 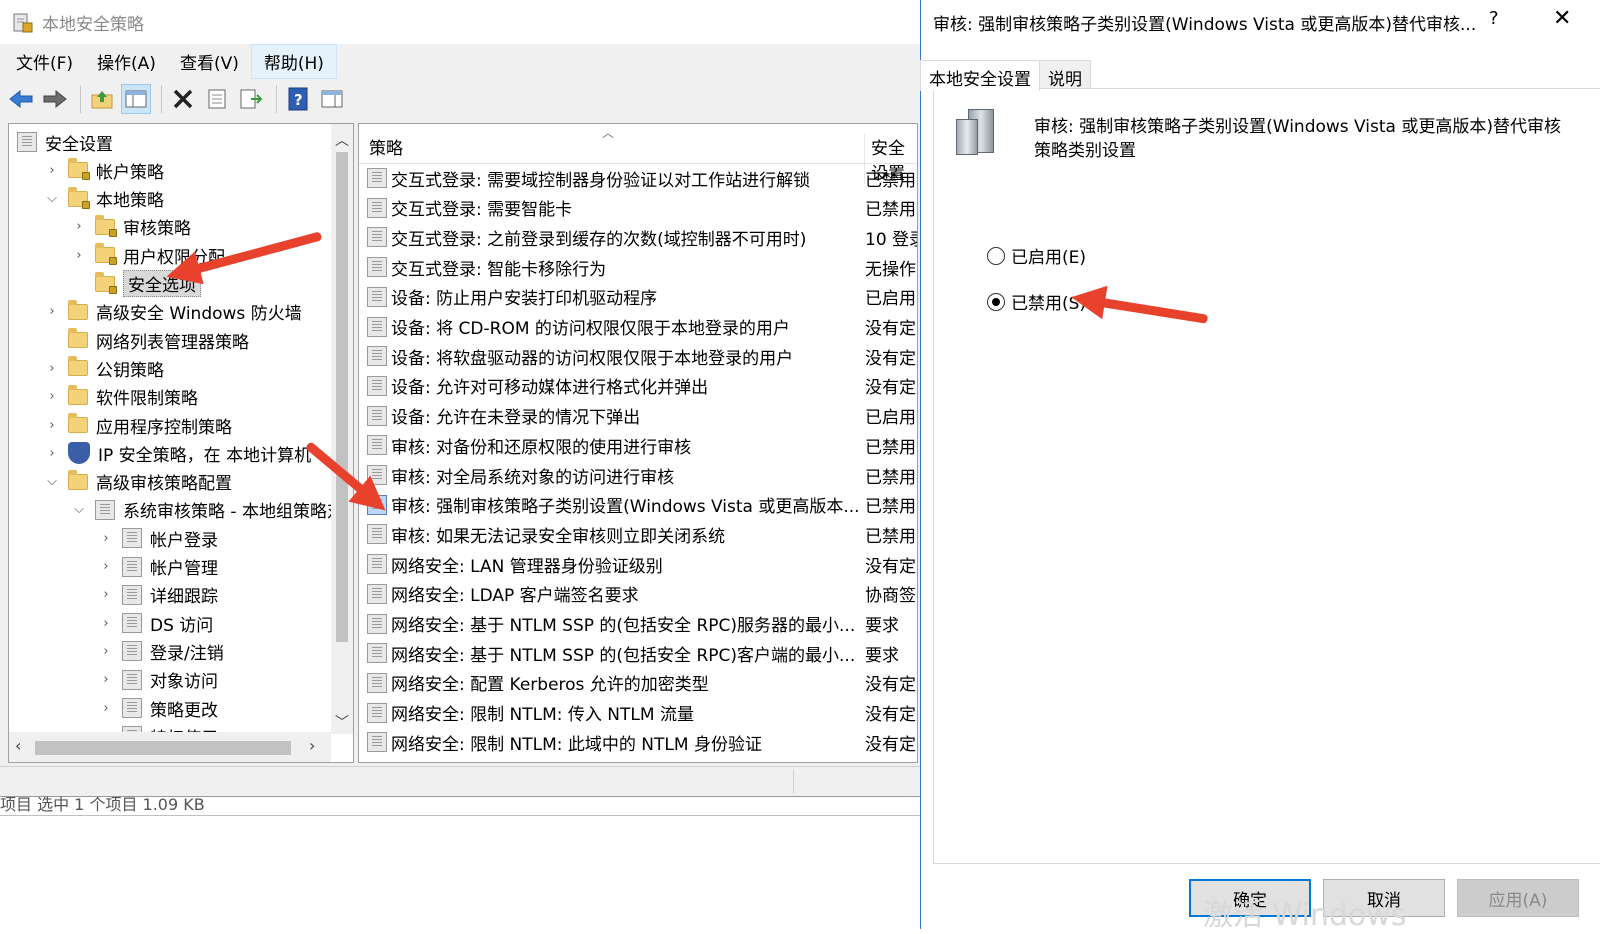 What do you see at coordinates (104, 170) in the screenshot?
I see `tree-item: › 帐户策略` at bounding box center [104, 170].